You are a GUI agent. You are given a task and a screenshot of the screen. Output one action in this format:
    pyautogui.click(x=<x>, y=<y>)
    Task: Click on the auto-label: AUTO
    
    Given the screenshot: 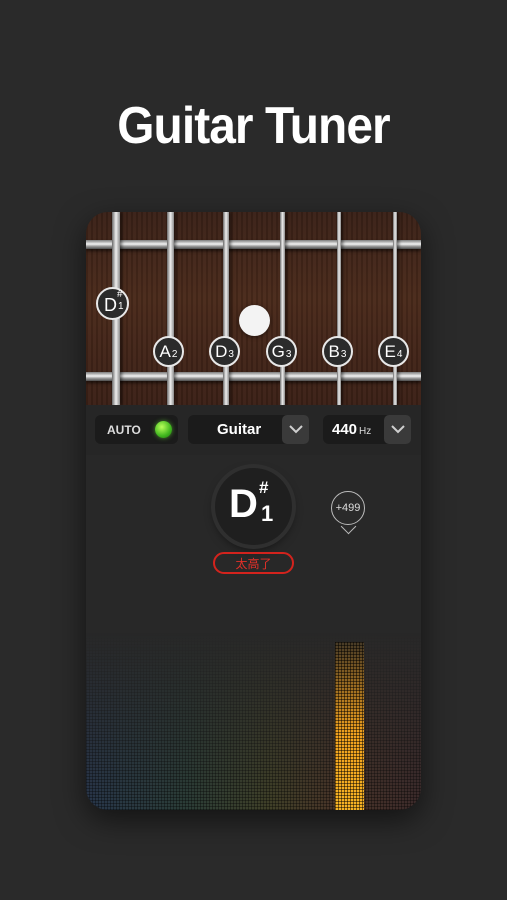 What is the action you would take?
    pyautogui.click(x=124, y=430)
    